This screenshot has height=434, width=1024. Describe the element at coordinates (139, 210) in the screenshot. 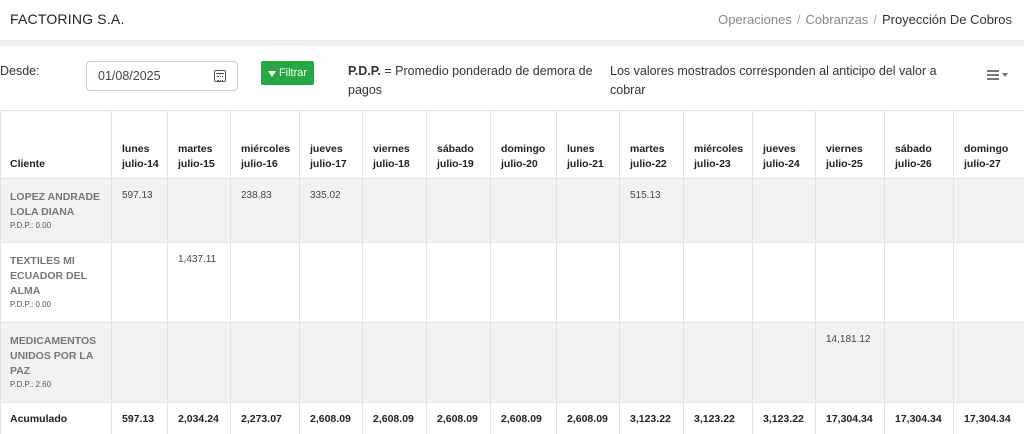

I see `value-cell: 597.13` at that location.